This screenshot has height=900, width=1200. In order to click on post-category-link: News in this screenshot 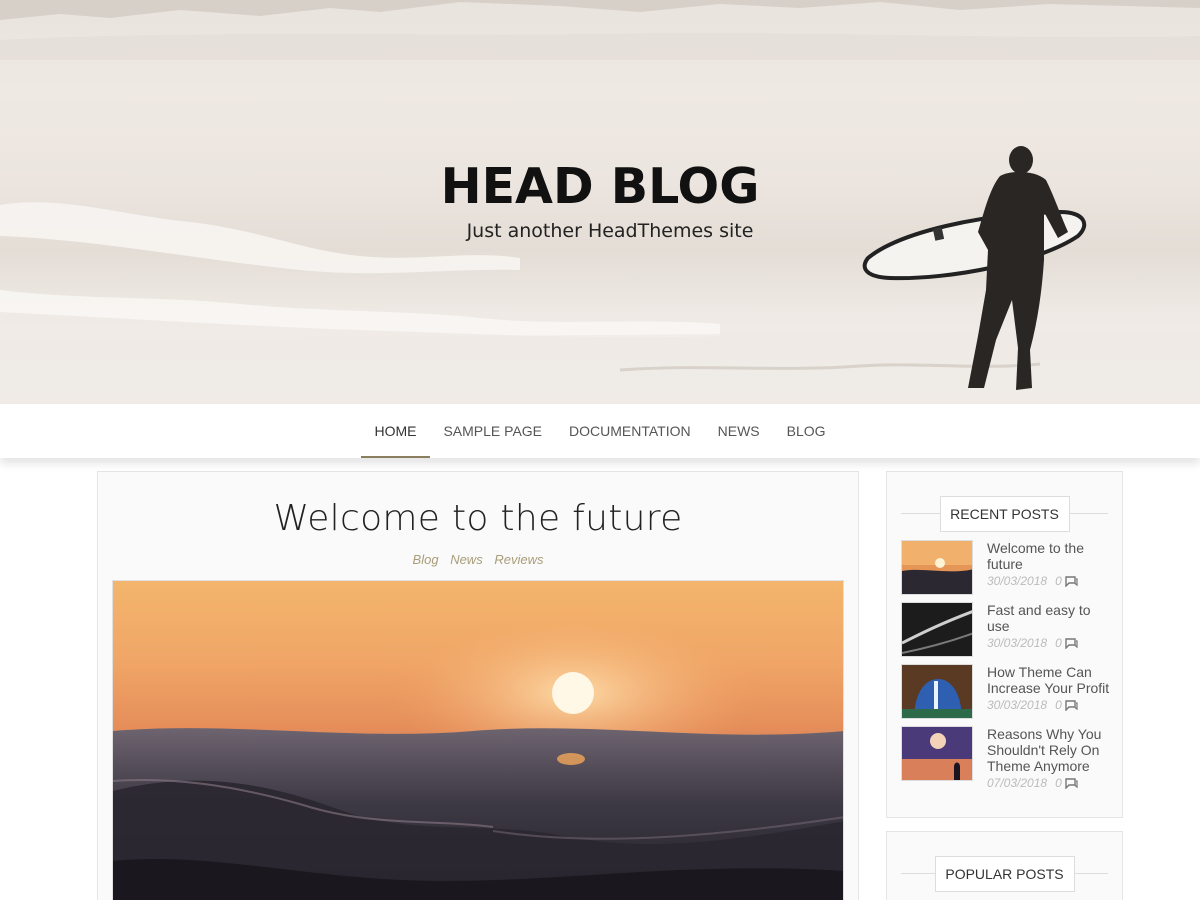, I will do `click(466, 559)`.